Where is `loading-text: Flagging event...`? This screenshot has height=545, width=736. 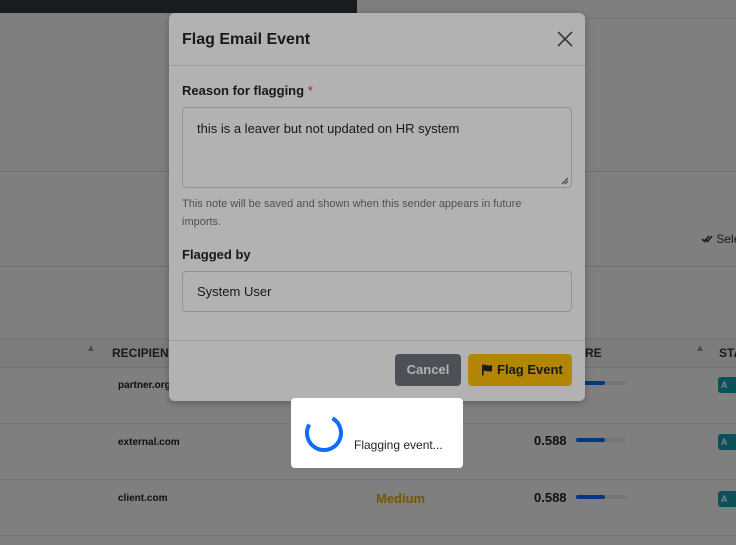
loading-text: Flagging event... is located at coordinates (398, 445).